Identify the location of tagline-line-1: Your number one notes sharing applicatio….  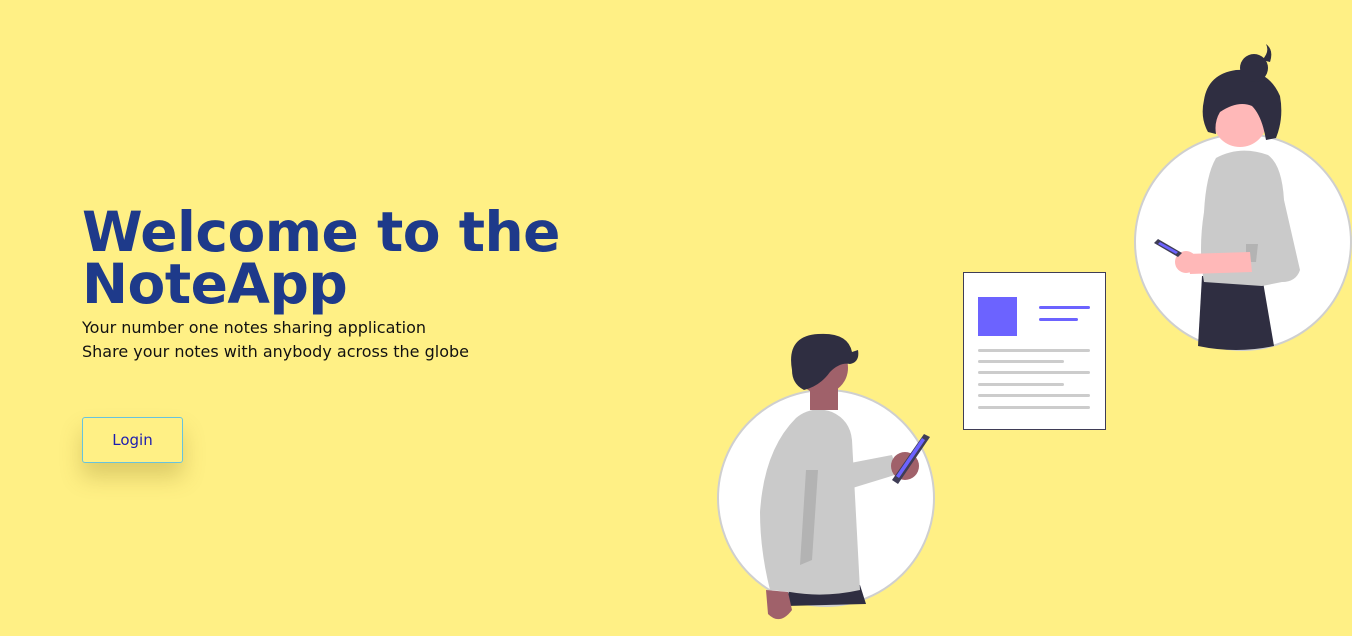
(254, 327).